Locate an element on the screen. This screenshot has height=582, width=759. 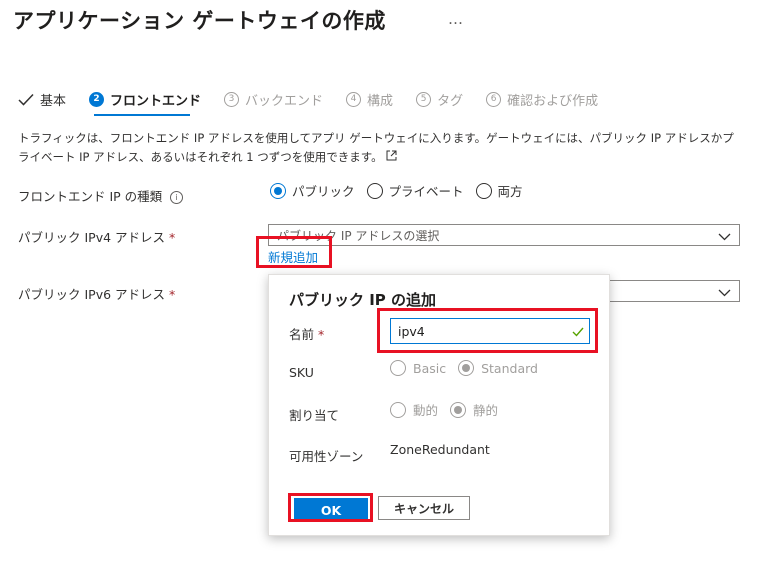
radio-label: 両方 is located at coordinates (510, 191).